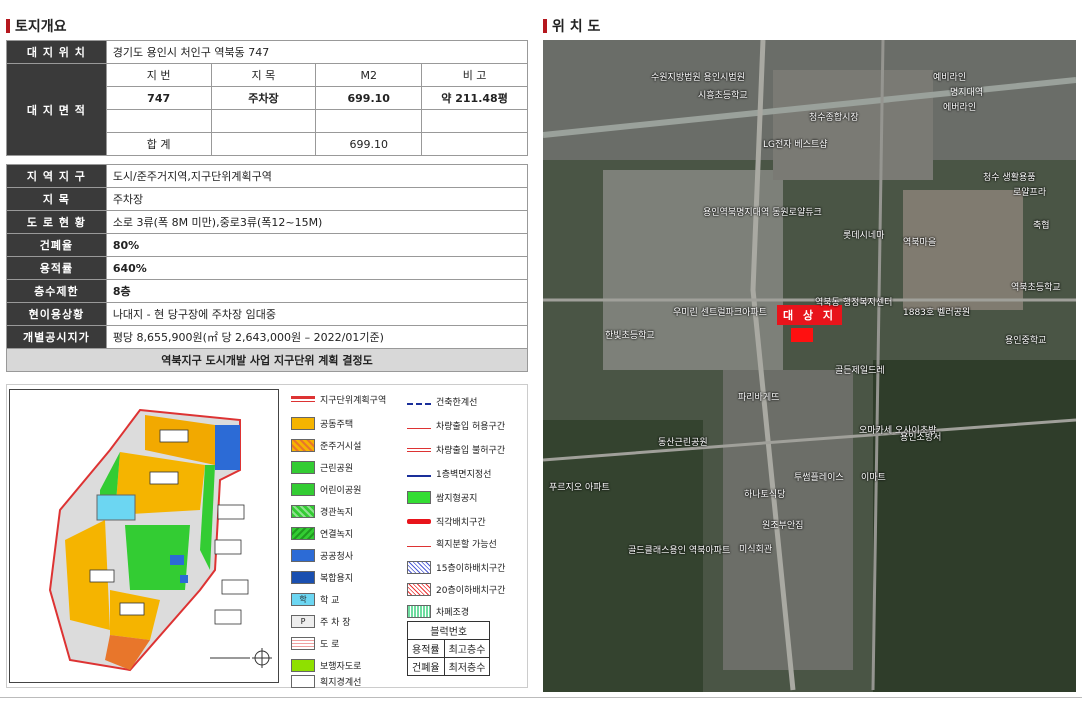  I want to click on parking-swatch-icon: P, so click(303, 621).